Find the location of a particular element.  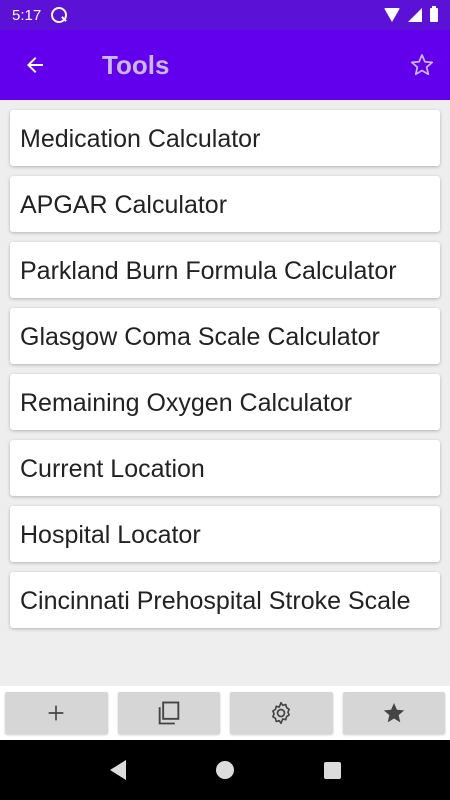

wifi-icon is located at coordinates (392, 15).